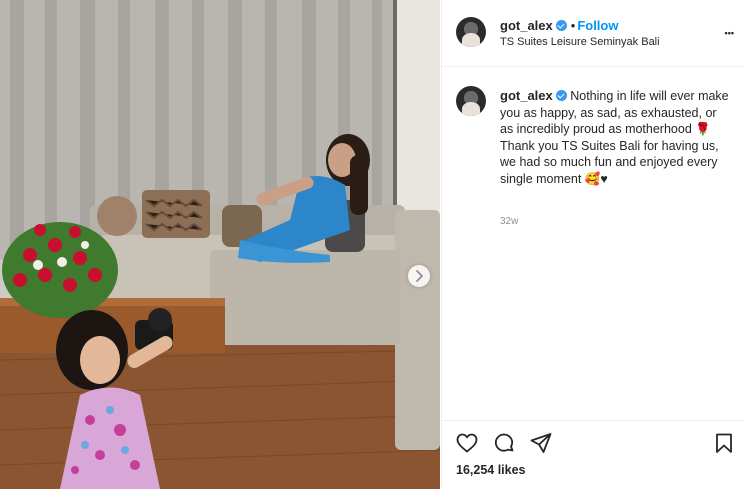 The width and height of the screenshot is (745, 490). I want to click on more-options-icon: •••, so click(729, 33).